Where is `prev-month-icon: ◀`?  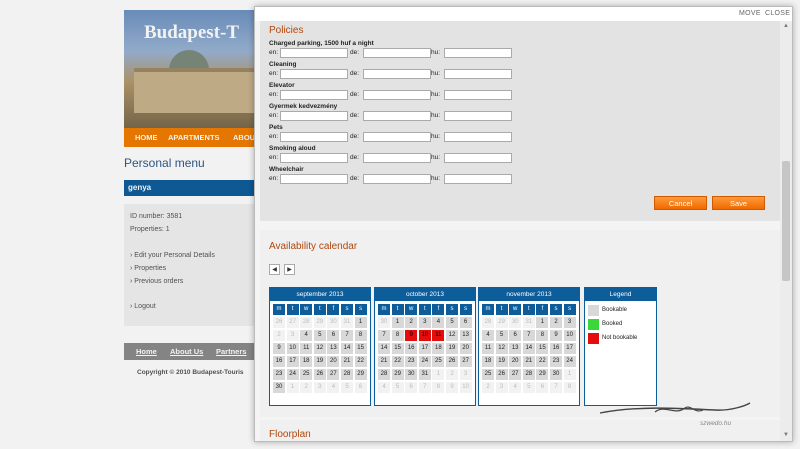 prev-month-icon: ◀ is located at coordinates (274, 269).